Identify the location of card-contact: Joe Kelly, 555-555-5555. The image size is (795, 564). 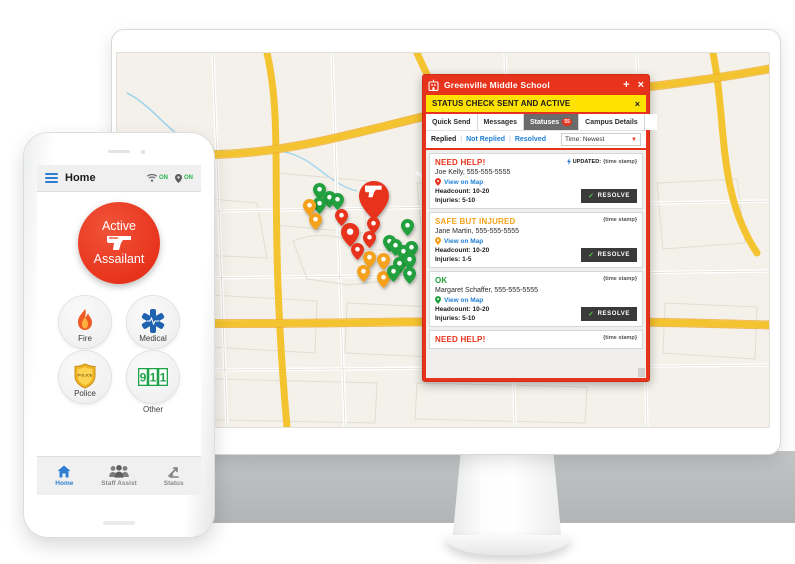
(473, 172).